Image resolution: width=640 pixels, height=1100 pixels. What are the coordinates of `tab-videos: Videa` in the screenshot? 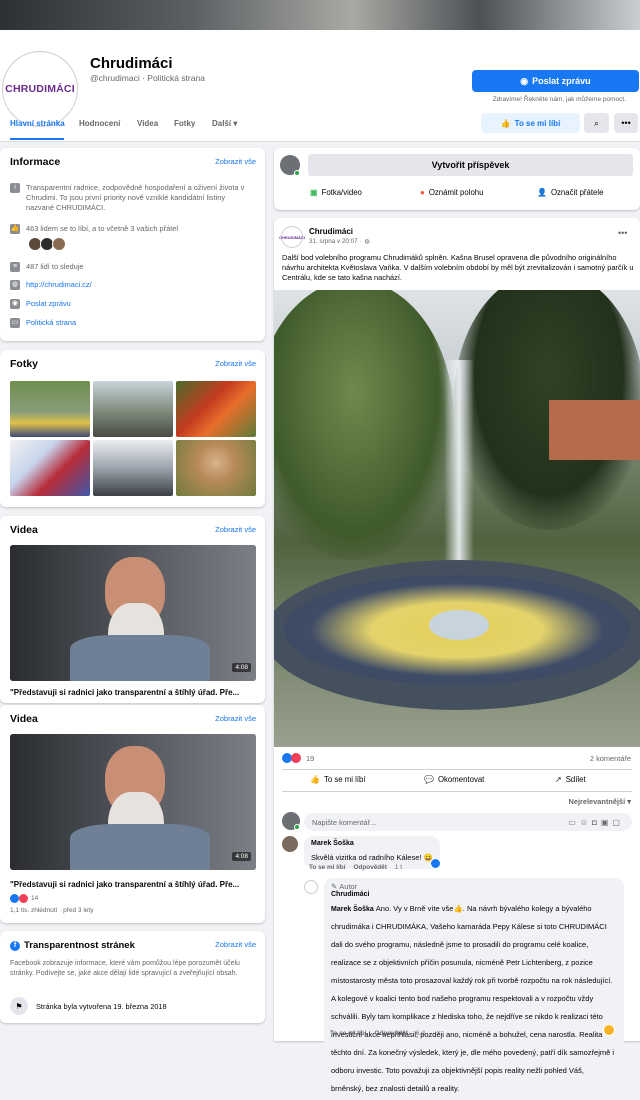 It's located at (147, 123).